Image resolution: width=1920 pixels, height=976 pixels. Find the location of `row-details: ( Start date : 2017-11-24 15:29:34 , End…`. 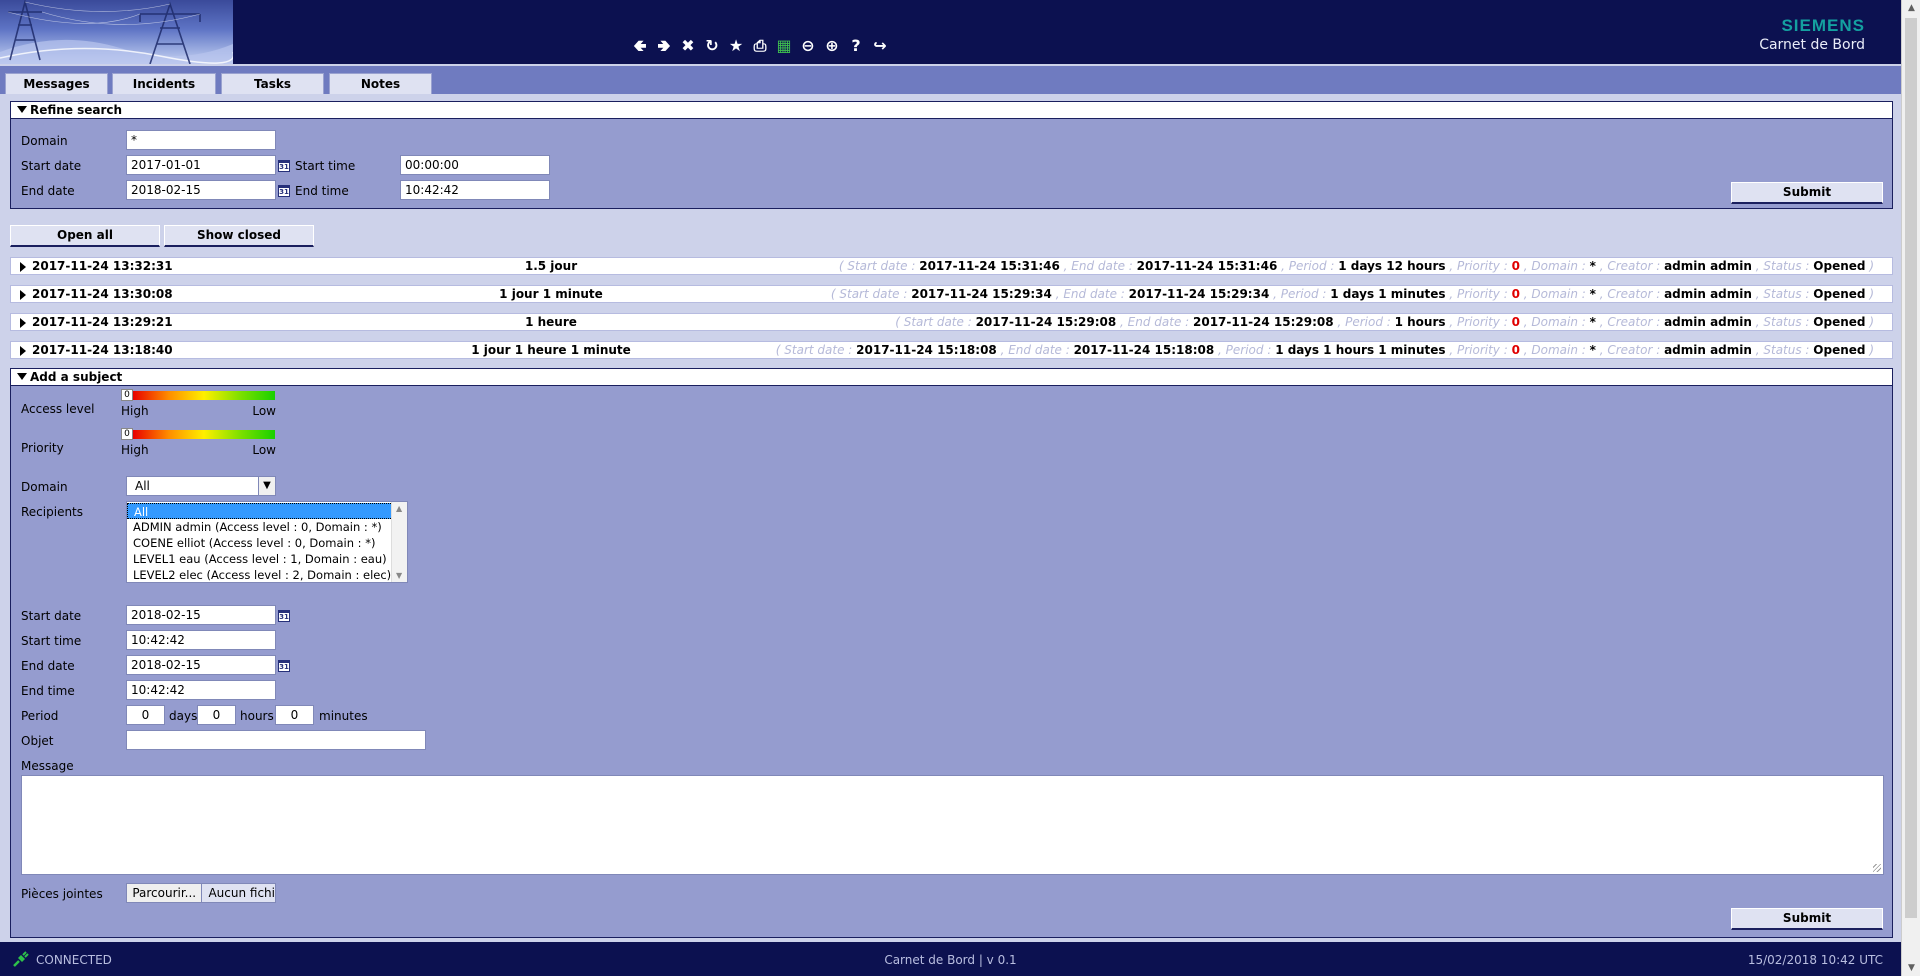

row-details: ( Start date : 2017-11-24 15:29:34 , End… is located at coordinates (1352, 294).